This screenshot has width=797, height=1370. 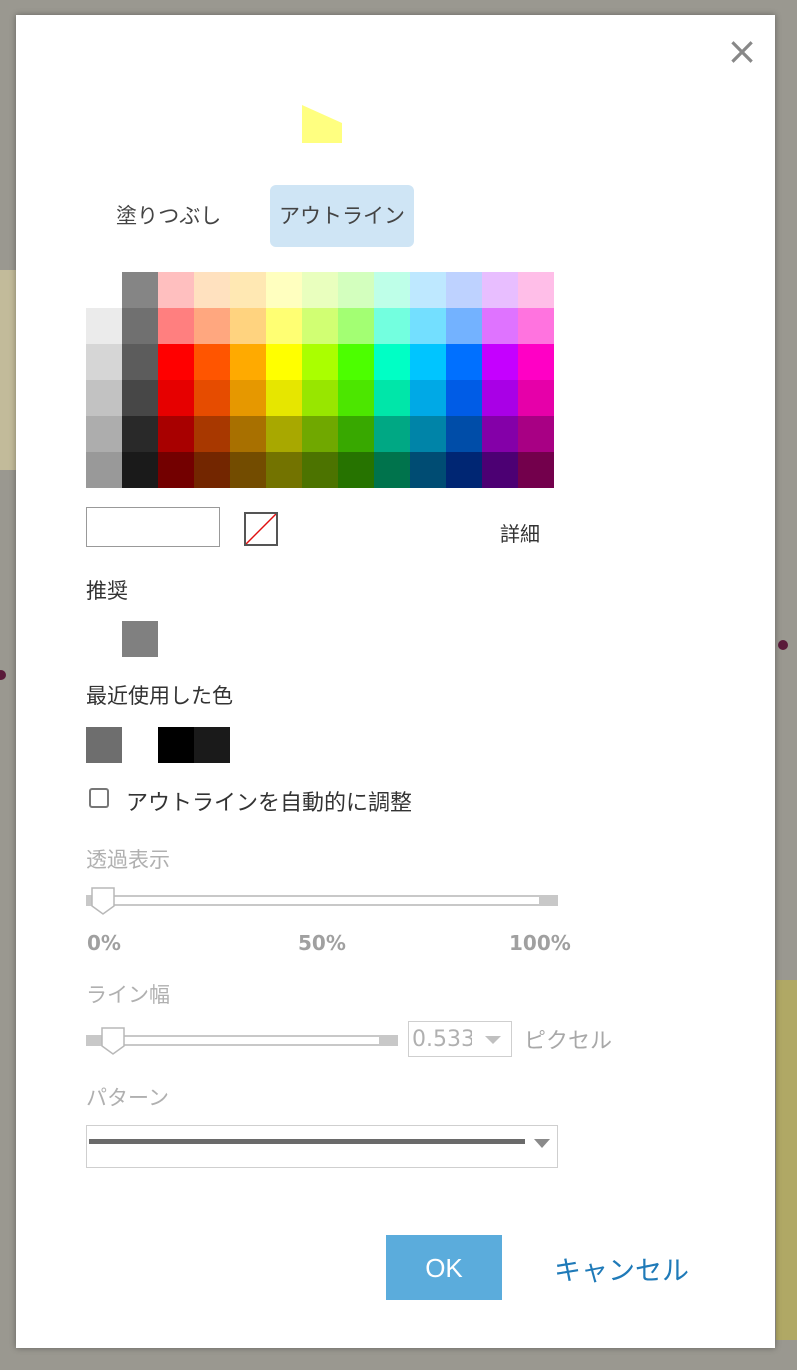 I want to click on recent-colors-label: 最近使用した色, so click(x=159, y=696).